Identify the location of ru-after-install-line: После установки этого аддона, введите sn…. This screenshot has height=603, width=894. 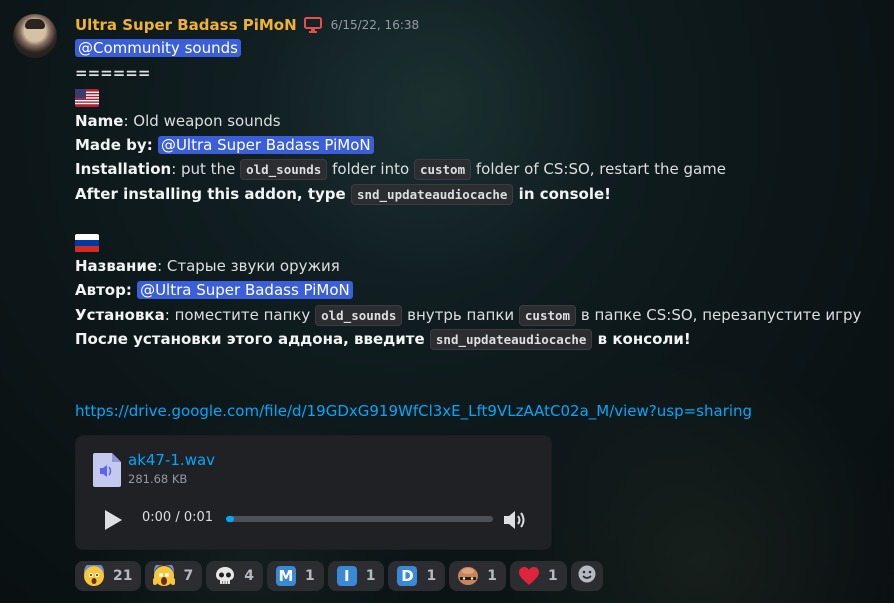
(383, 339).